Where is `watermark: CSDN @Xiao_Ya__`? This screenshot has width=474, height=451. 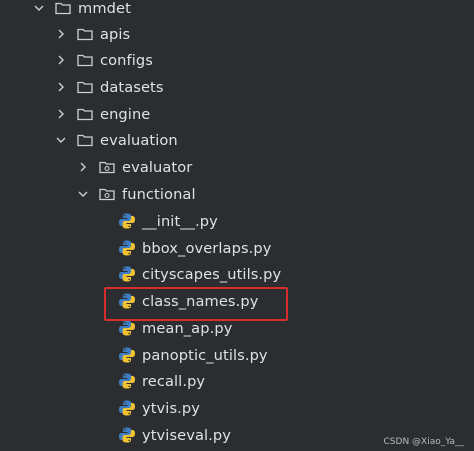 watermark: CSDN @Xiao_Ya__ is located at coordinates (423, 442).